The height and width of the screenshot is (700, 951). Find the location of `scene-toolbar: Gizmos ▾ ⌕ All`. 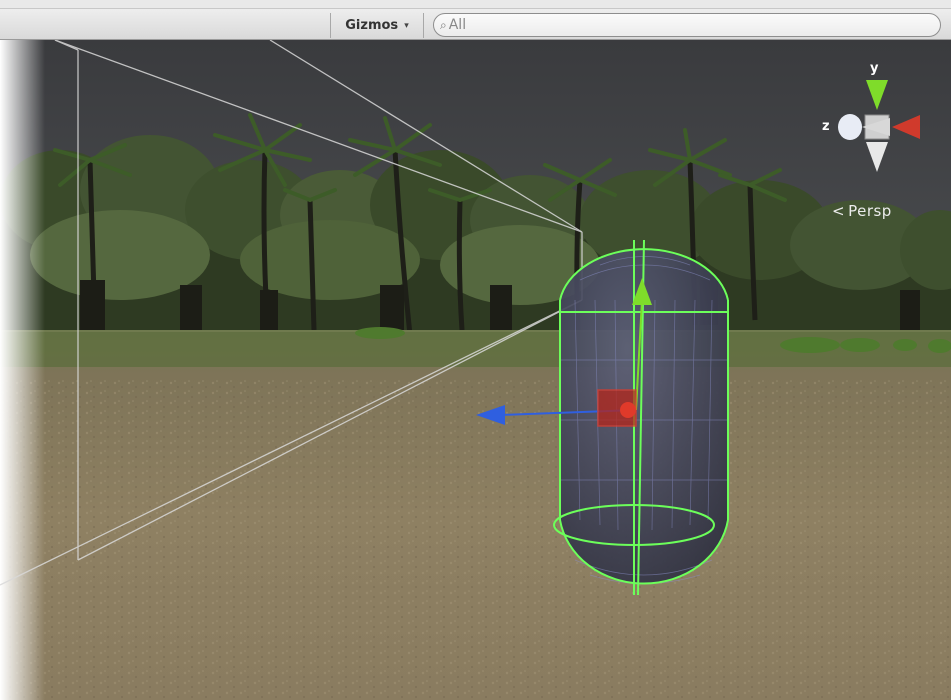

scene-toolbar: Gizmos ▾ ⌕ All is located at coordinates (475, 20).